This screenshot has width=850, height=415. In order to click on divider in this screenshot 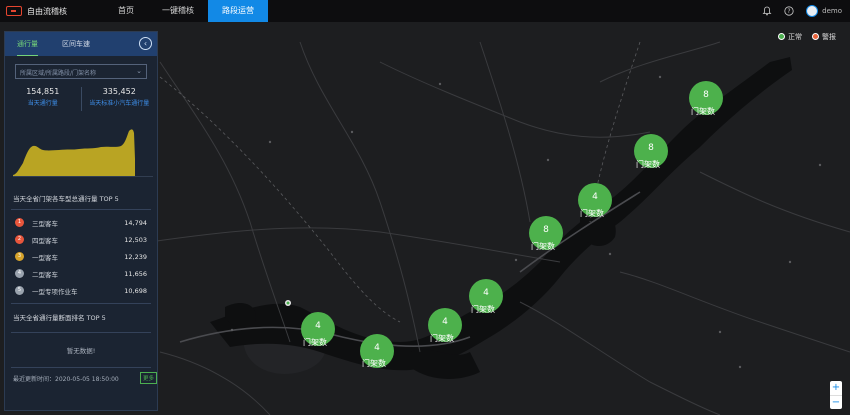, I will do `click(81, 303)`.